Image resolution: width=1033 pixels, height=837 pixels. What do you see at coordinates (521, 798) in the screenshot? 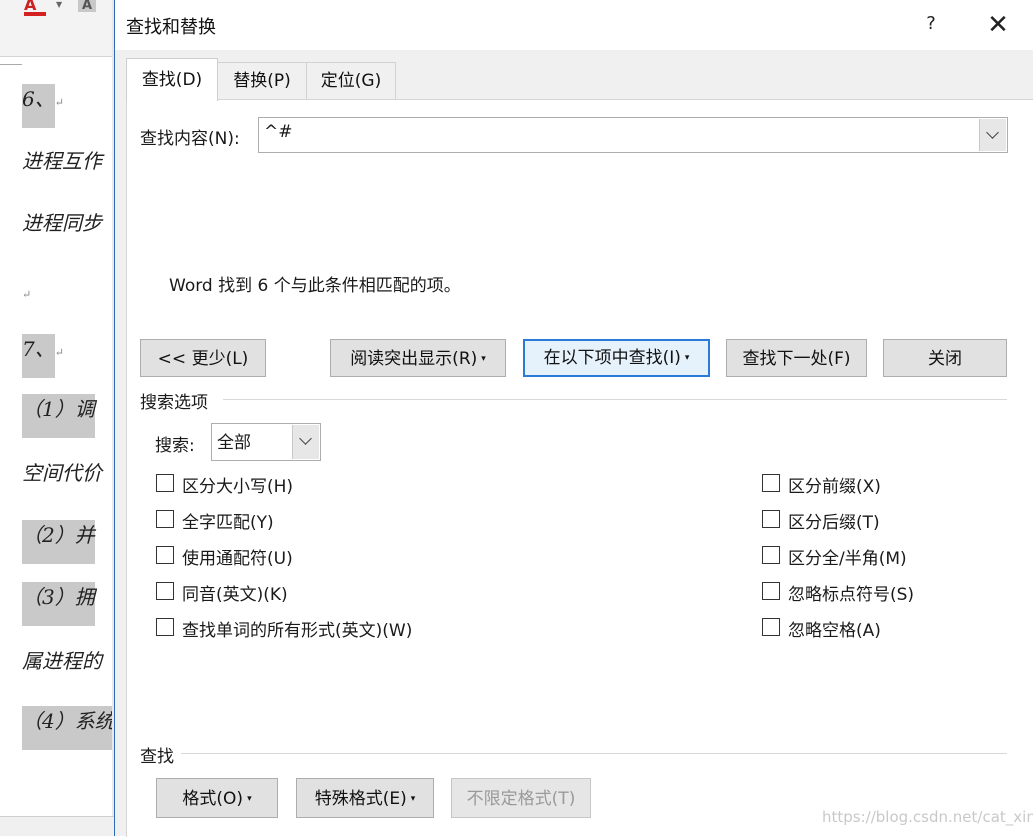
I see `no-formatting-button: 不限定格式(T)` at bounding box center [521, 798].